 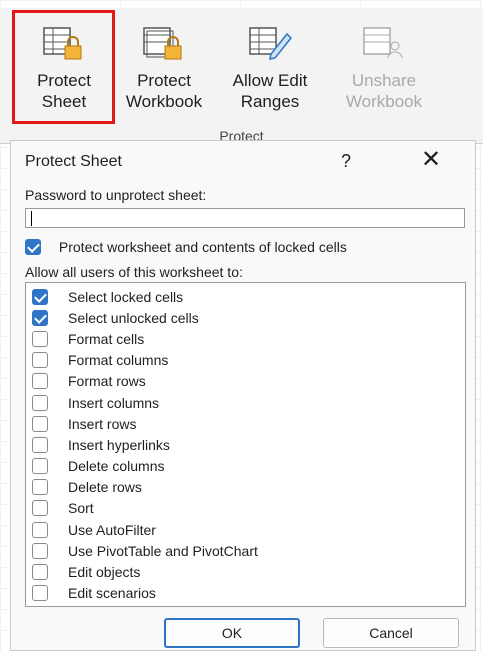 I want to click on permission-item: Insert hyperlinks, so click(x=245, y=444).